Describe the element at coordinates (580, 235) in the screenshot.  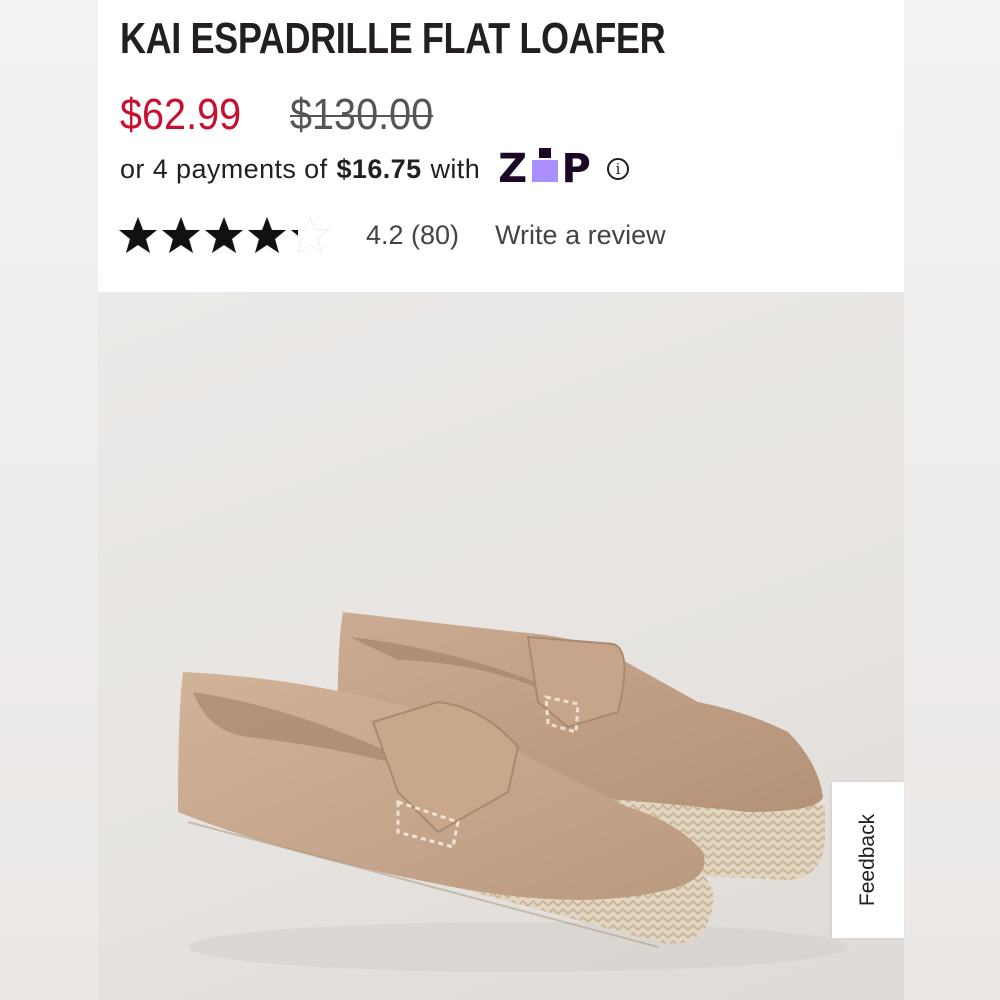
I see `write-review-link: Write a review` at that location.